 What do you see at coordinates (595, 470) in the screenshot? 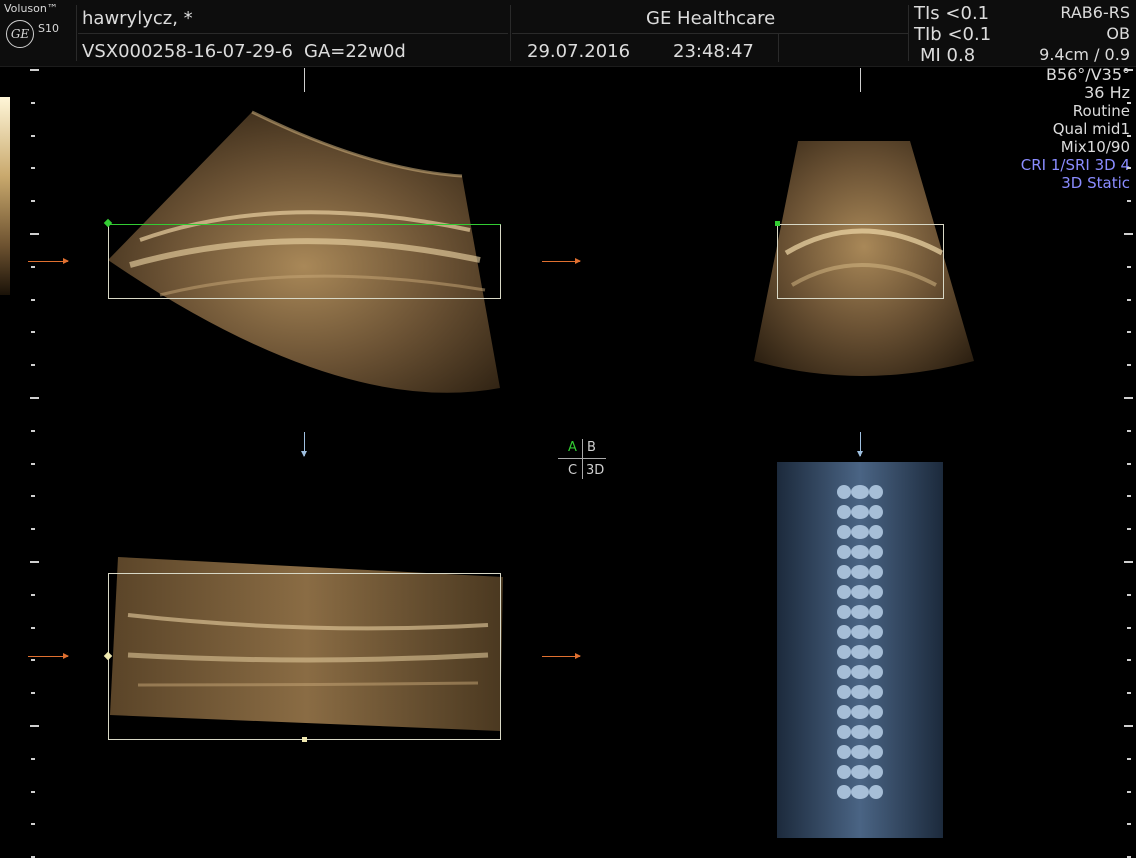
I see `view-3d-label: 3D` at bounding box center [595, 470].